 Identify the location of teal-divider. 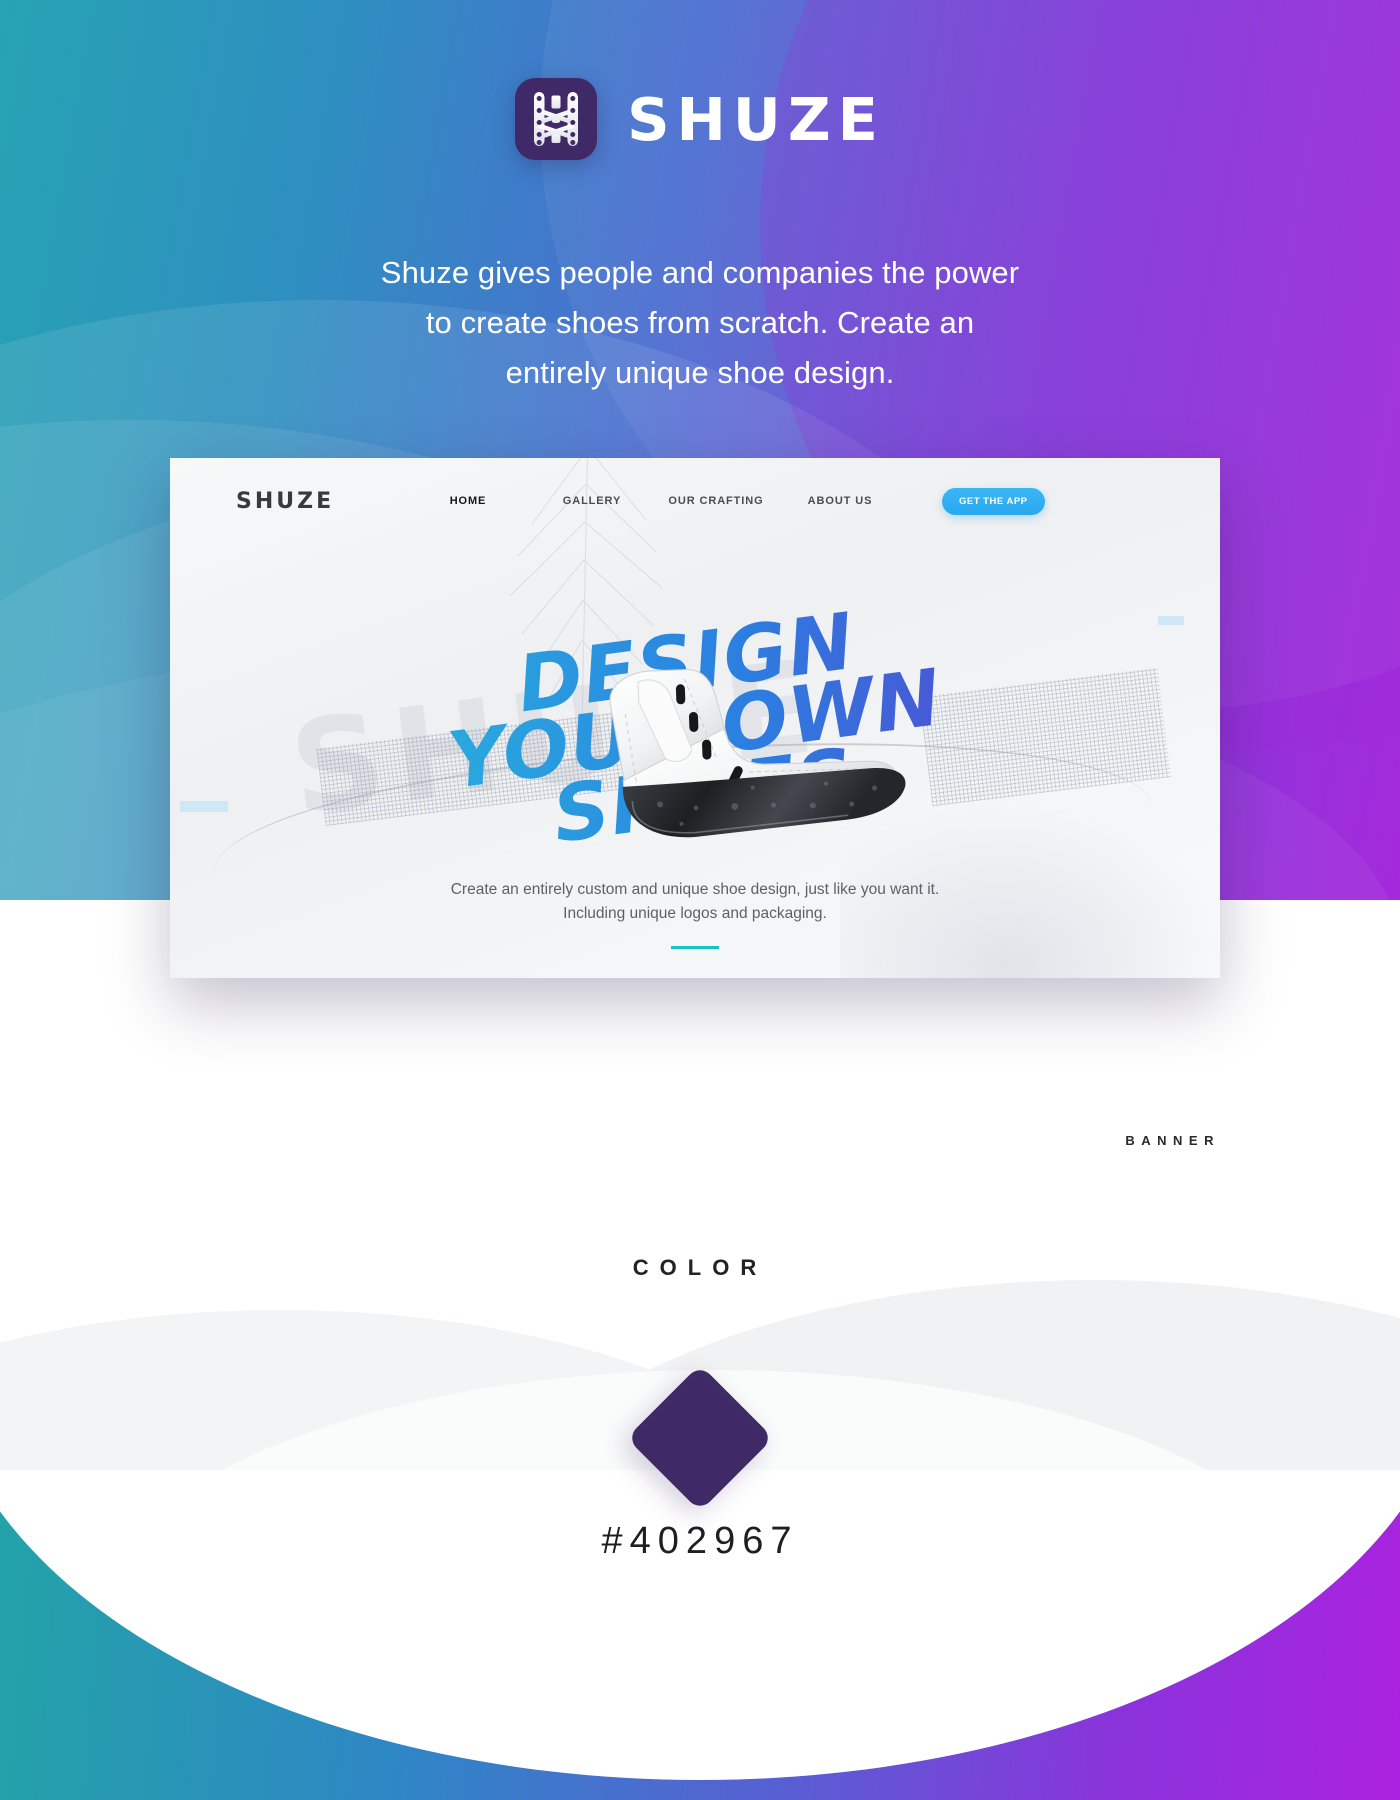
(695, 947).